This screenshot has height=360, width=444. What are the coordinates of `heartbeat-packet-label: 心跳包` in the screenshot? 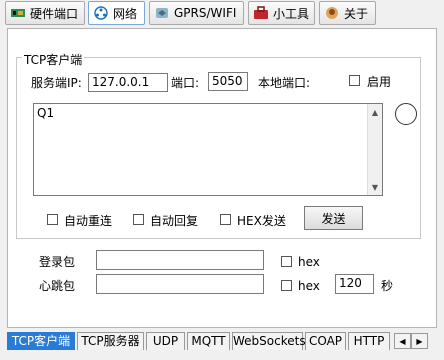 It's located at (57, 286).